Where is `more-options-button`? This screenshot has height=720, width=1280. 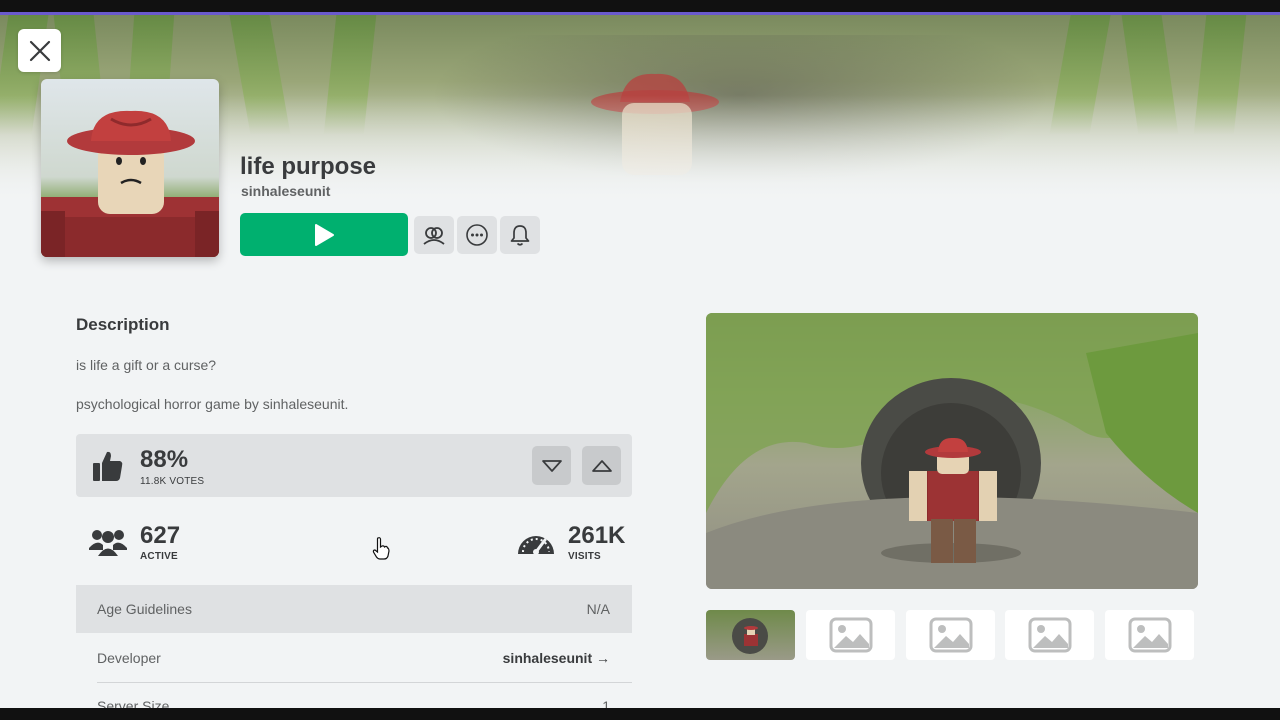
more-options-button is located at coordinates (477, 235).